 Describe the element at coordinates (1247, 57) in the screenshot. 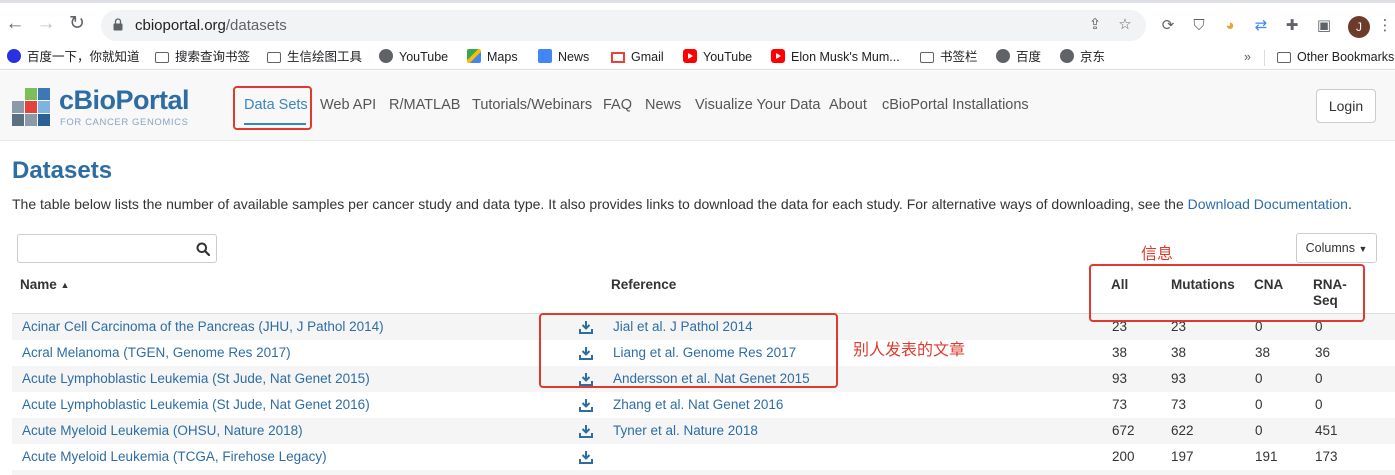

I see `bookmarks-overflow-chevron: »` at that location.